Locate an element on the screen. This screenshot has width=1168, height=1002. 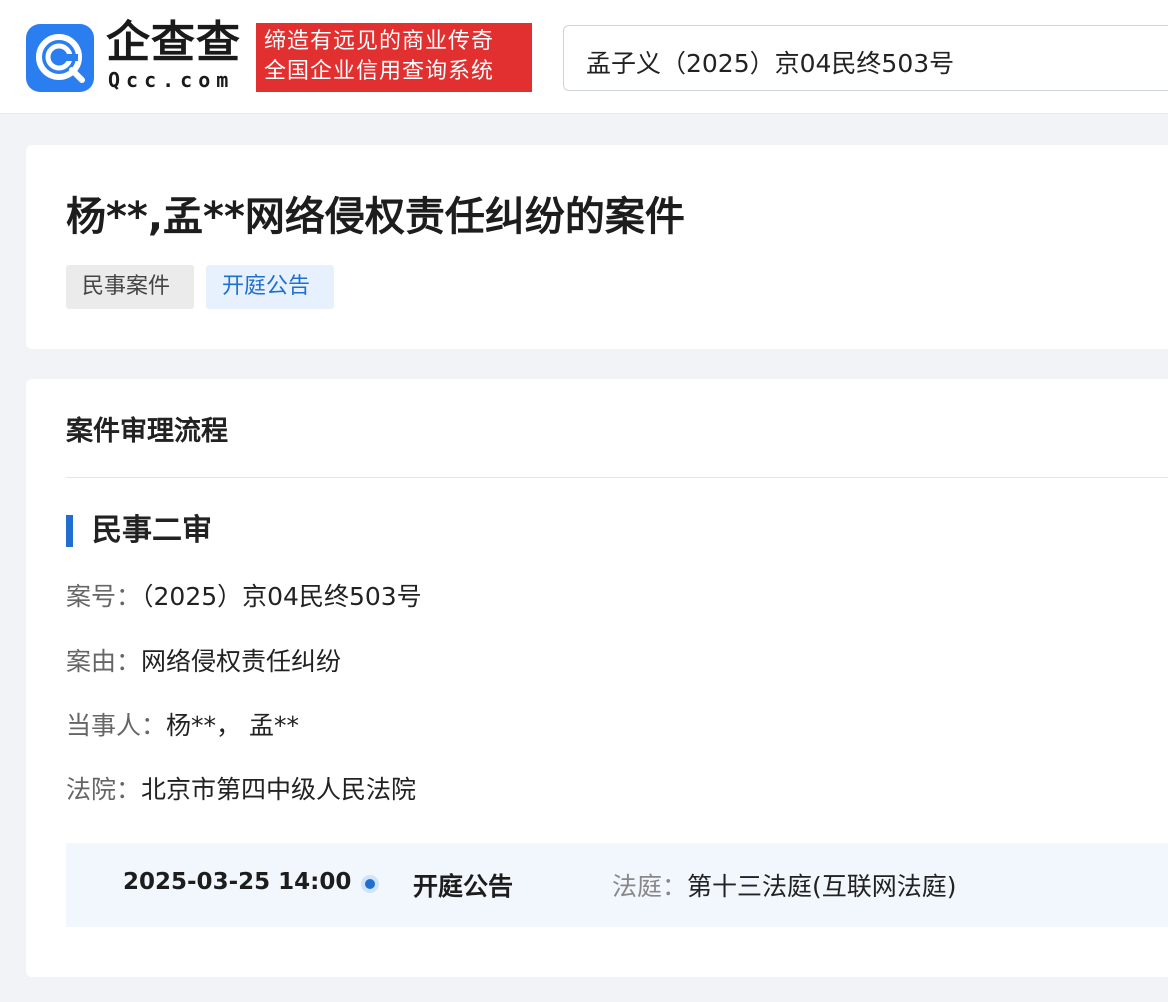
search-input: 孟子义（2025）京04民终503号 is located at coordinates (865, 58).